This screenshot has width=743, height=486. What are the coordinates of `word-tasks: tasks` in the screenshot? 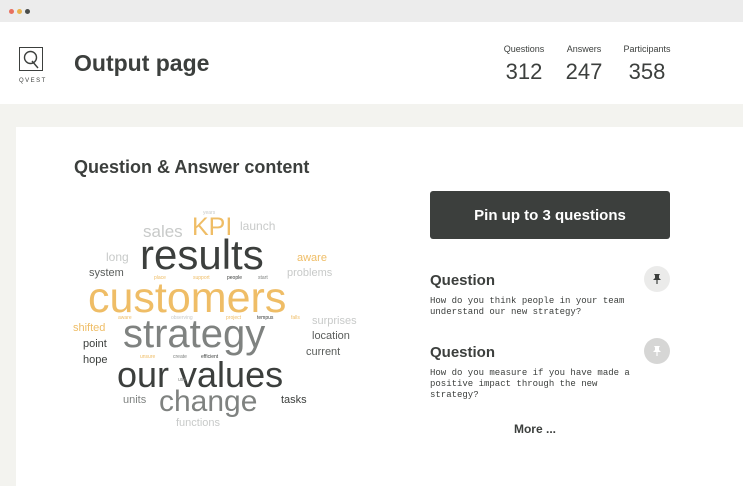 It's located at (294, 400).